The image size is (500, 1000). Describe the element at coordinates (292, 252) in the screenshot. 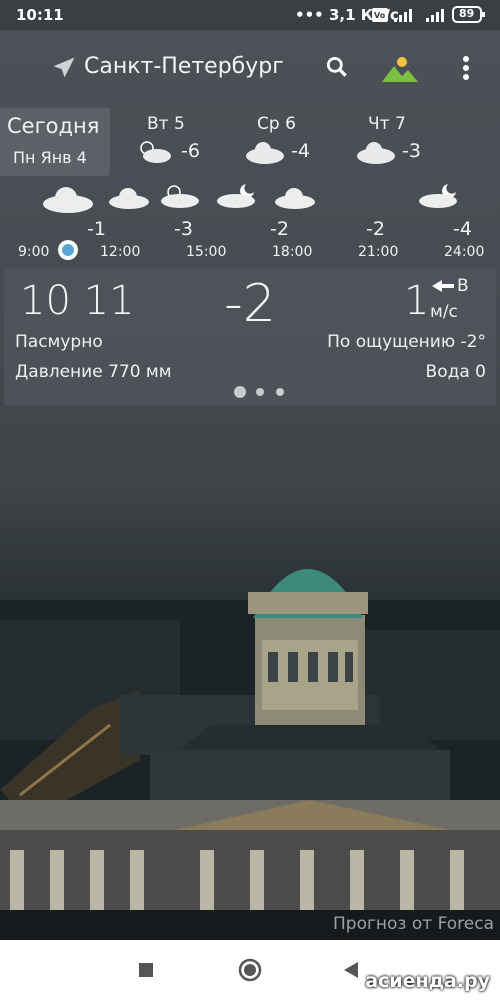

I see `hour-label: 18:00` at that location.